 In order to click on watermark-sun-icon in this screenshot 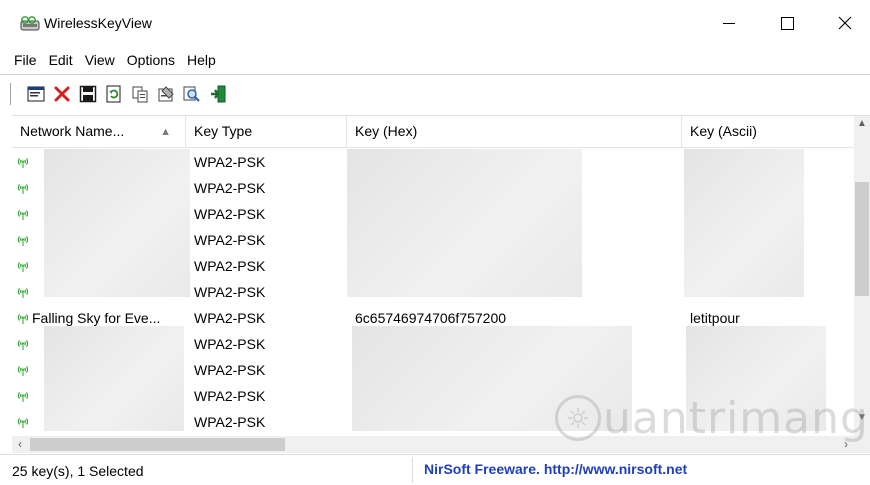, I will do `click(578, 418)`.